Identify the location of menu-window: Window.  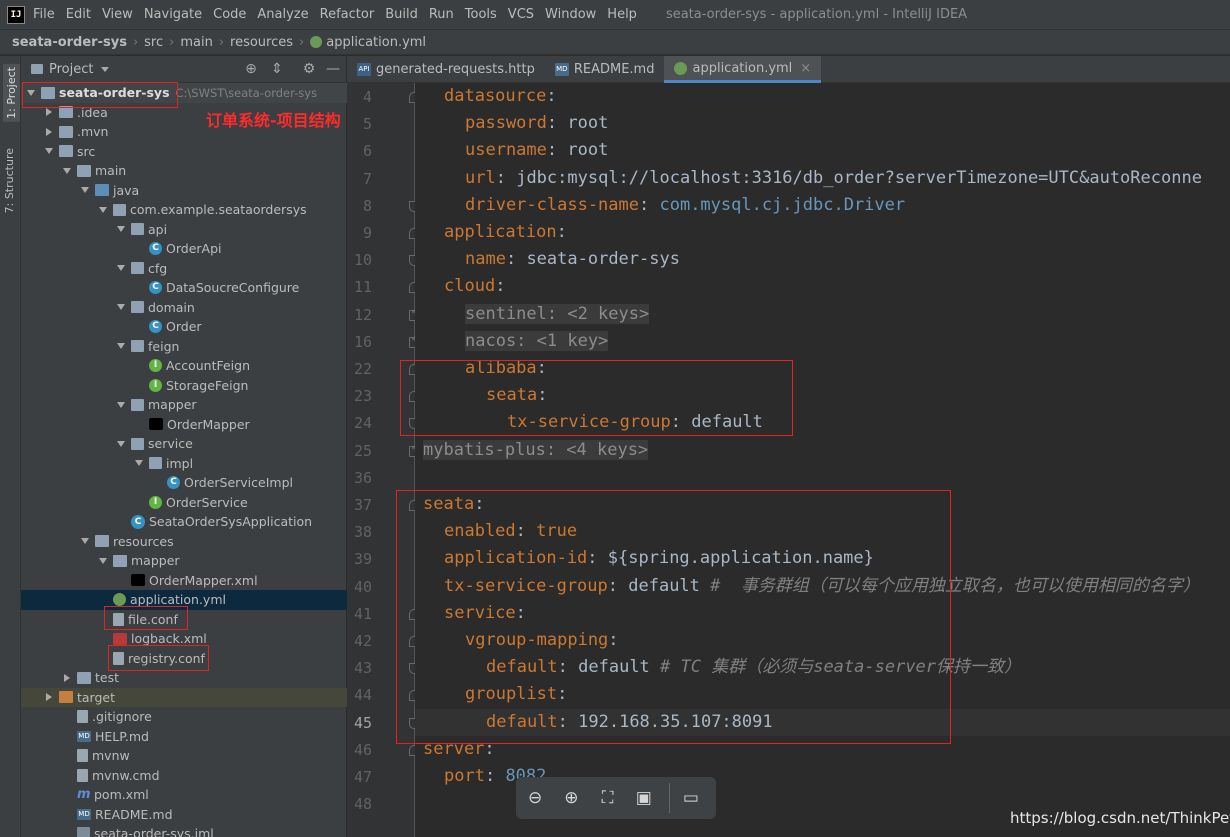
(570, 14).